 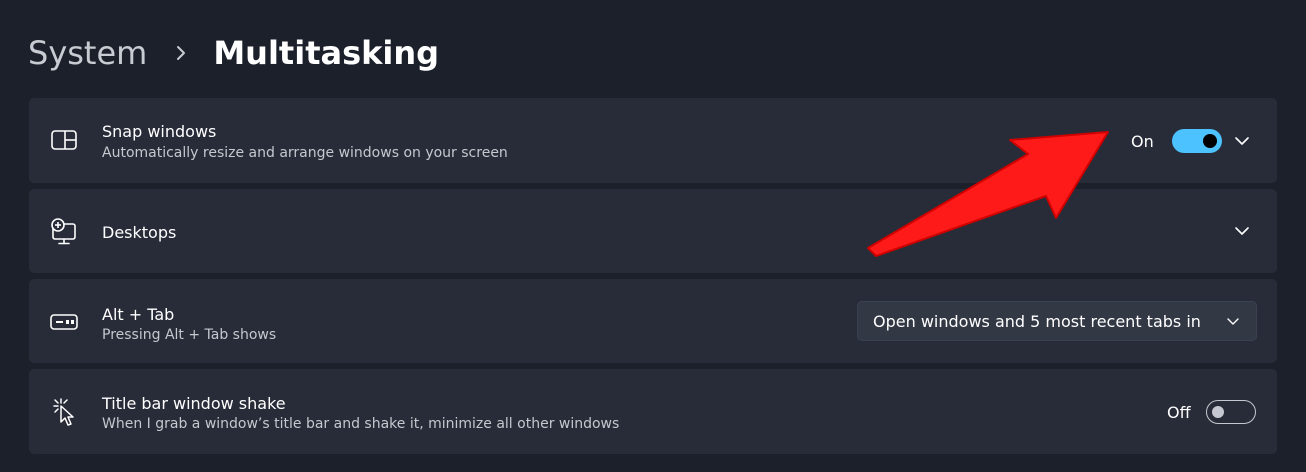 I want to click on snap-layout-icon, so click(x=64, y=140).